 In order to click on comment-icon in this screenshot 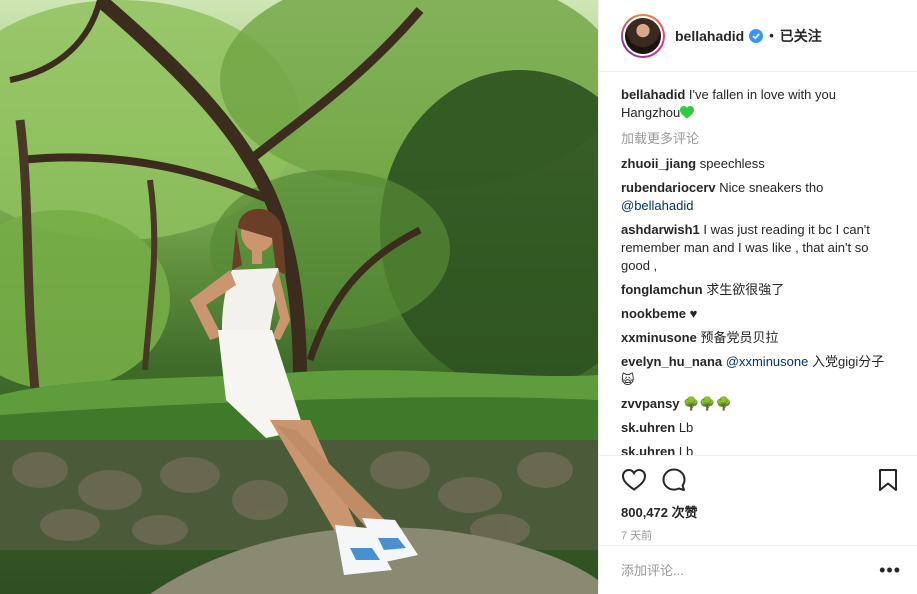, I will do `click(674, 480)`.